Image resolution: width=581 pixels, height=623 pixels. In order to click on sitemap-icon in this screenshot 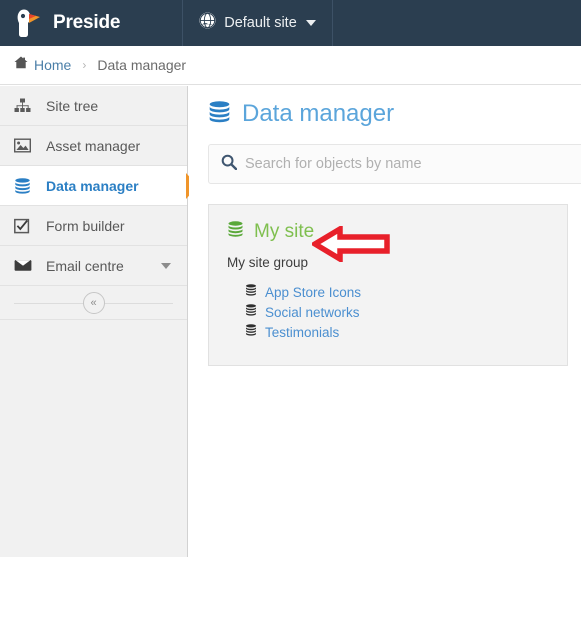, I will do `click(24, 105)`.